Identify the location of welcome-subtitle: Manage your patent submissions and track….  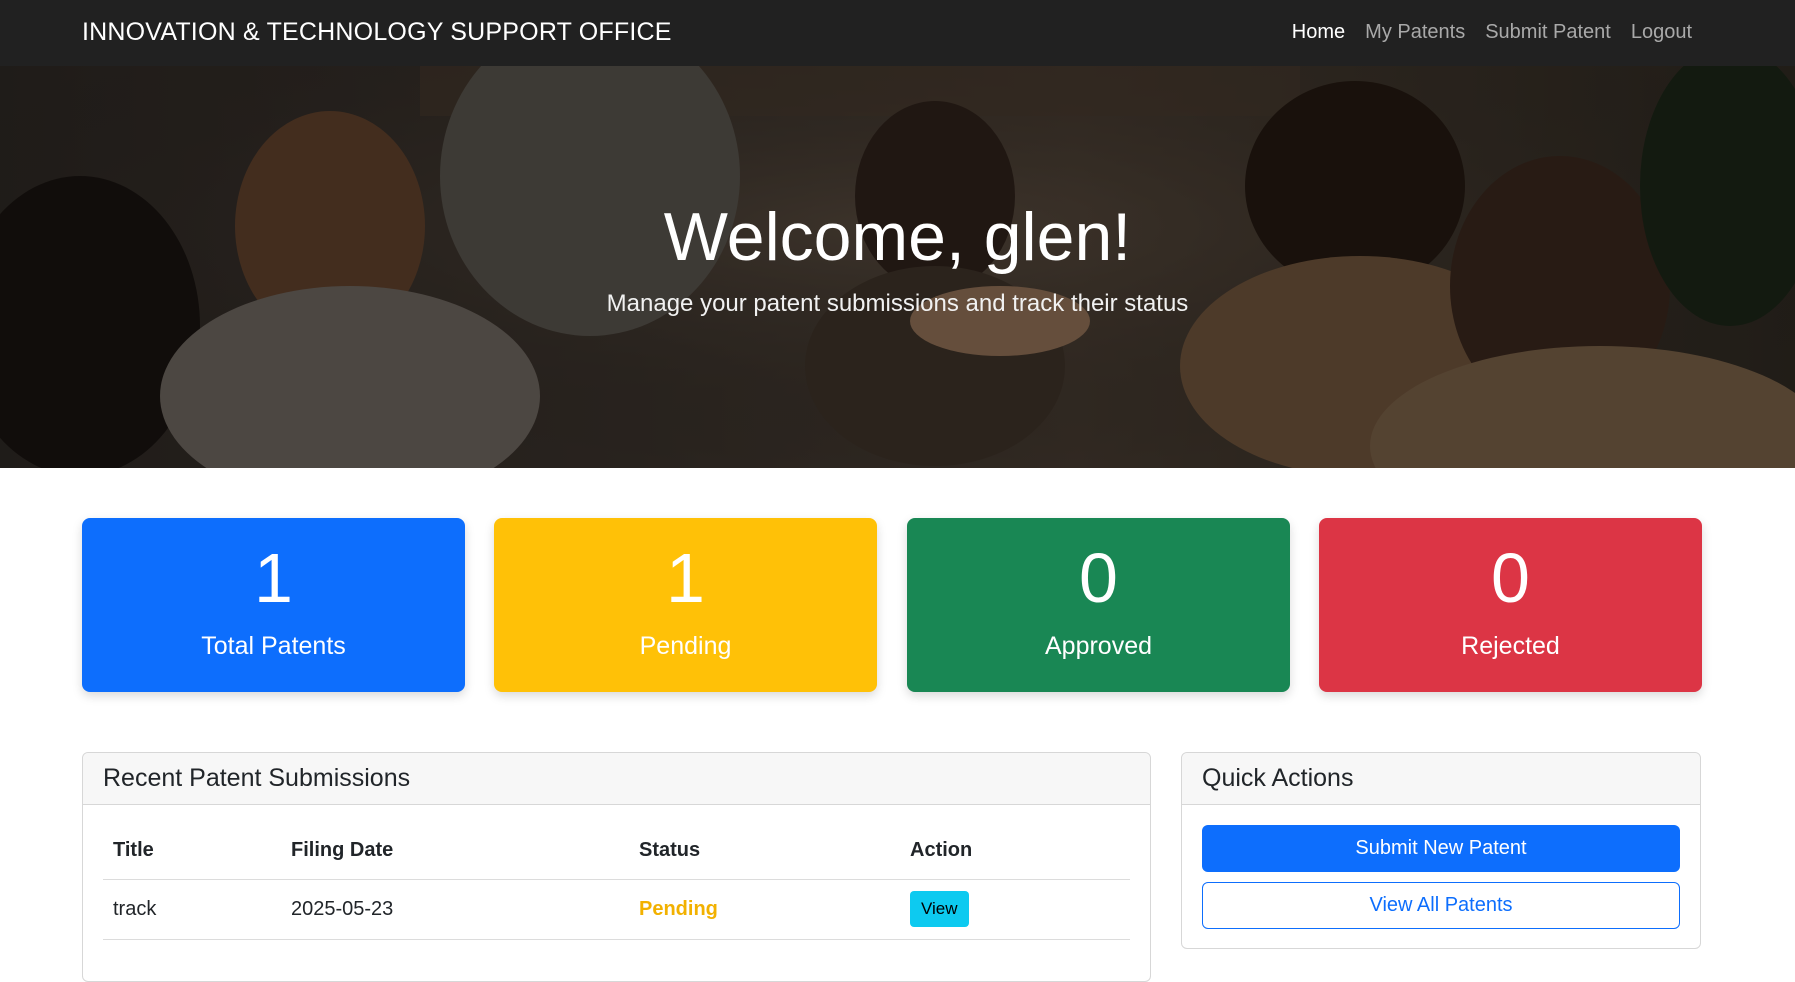
(897, 303).